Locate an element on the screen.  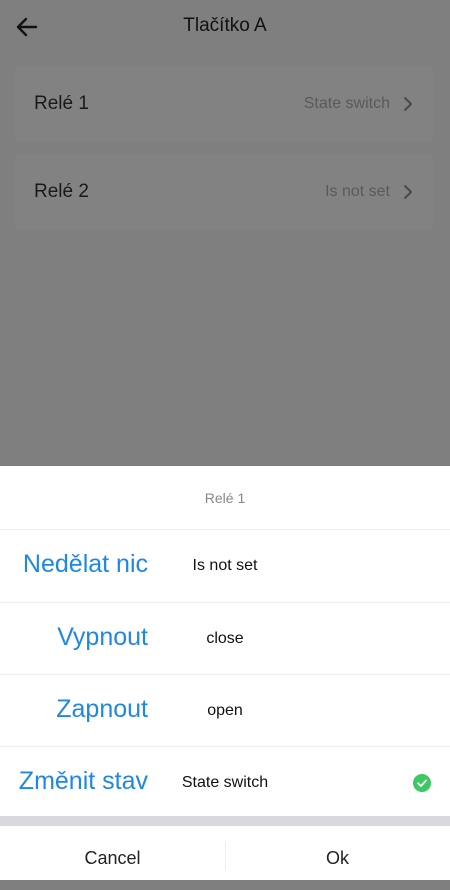
option-label: open is located at coordinates (225, 710).